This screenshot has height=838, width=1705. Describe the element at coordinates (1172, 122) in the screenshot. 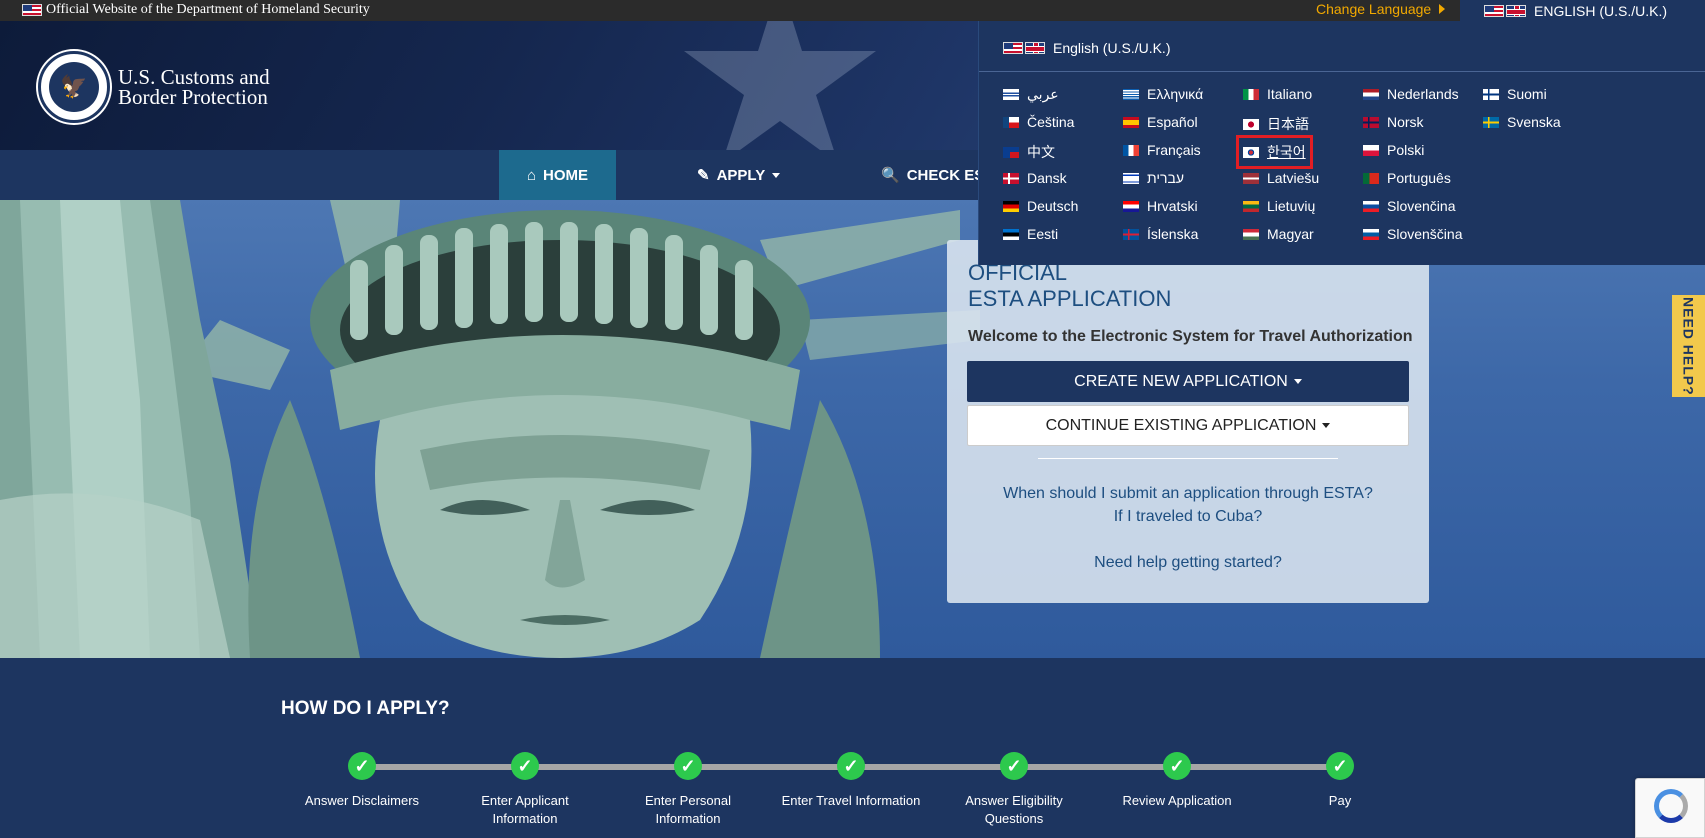

I see `language-label: Español` at that location.